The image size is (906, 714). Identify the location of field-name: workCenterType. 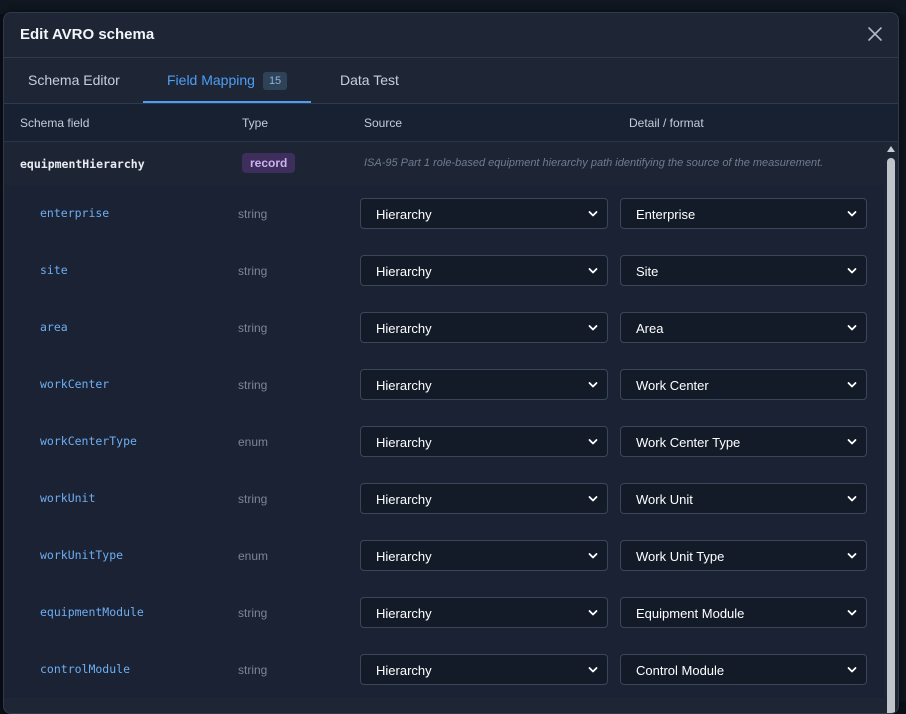
(88, 441).